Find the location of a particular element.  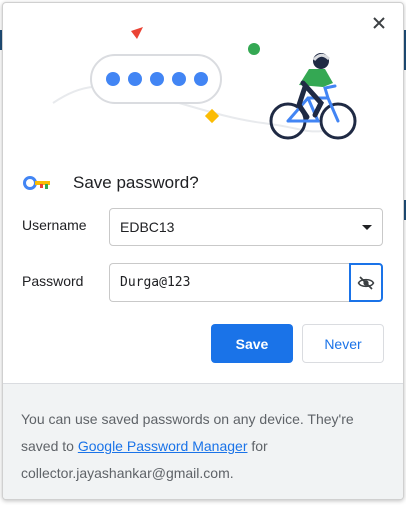

google-password-manager-link: Google Password Manager is located at coordinates (163, 446).